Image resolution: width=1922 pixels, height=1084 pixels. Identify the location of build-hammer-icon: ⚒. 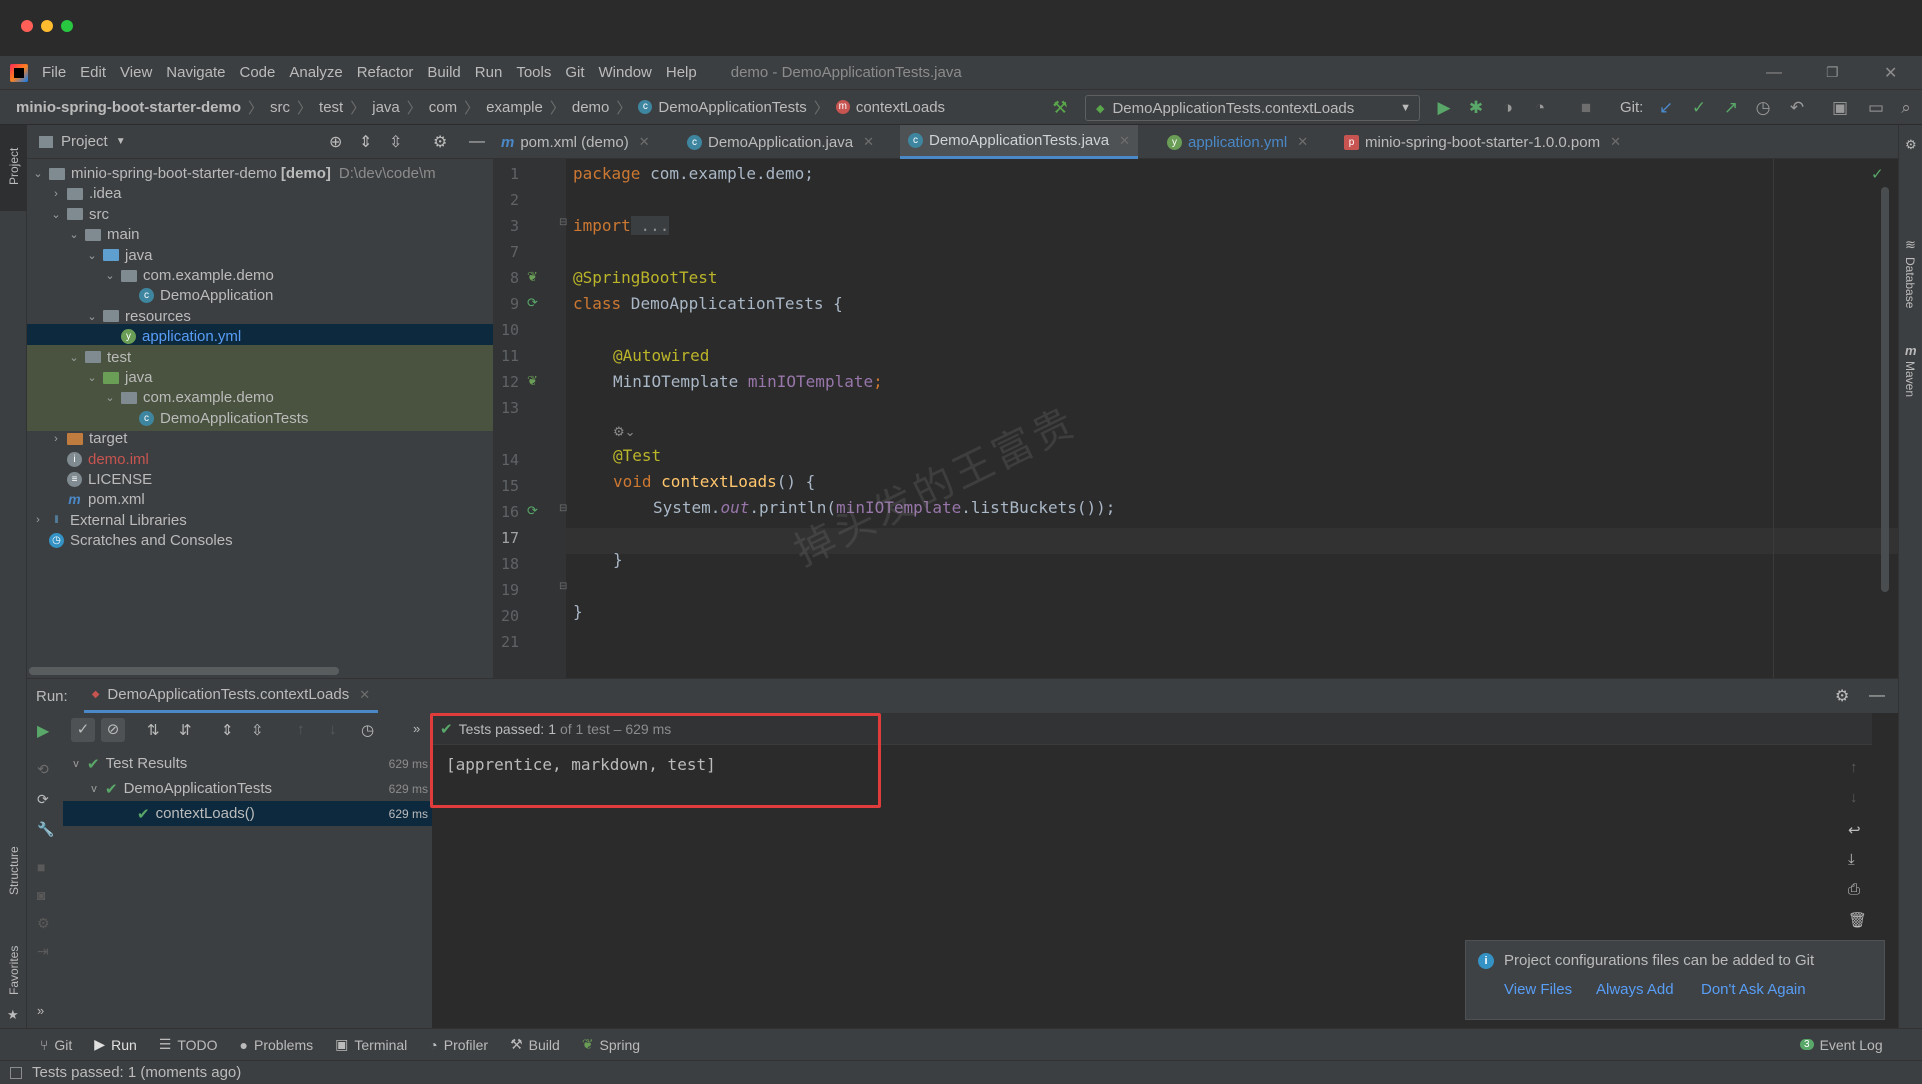
(1060, 108).